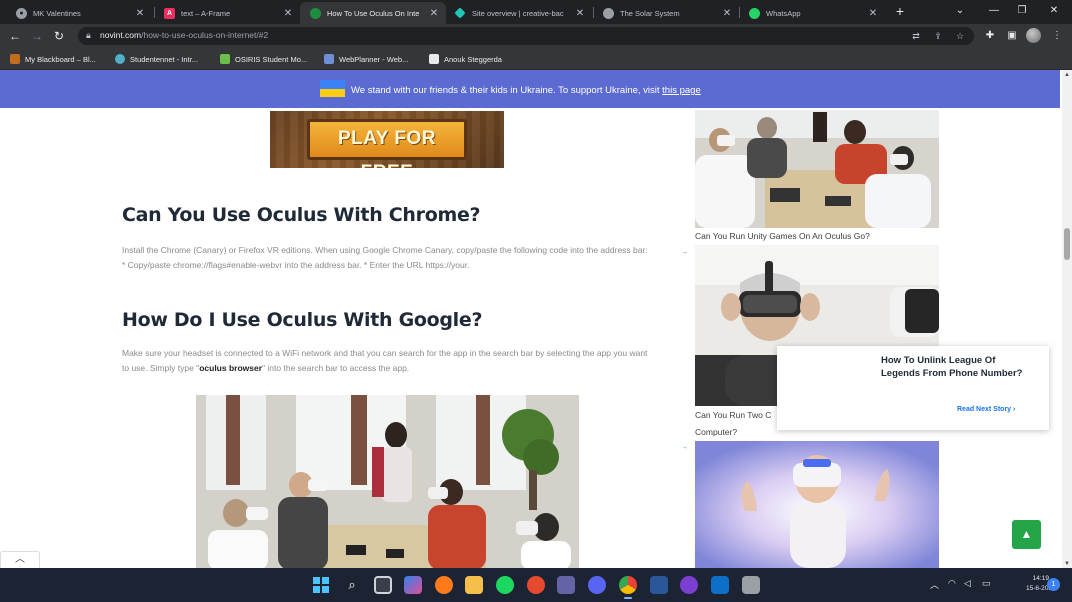 The width and height of the screenshot is (1072, 602). Describe the element at coordinates (938, 36) in the screenshot. I see `share-icon: ⇪` at that location.